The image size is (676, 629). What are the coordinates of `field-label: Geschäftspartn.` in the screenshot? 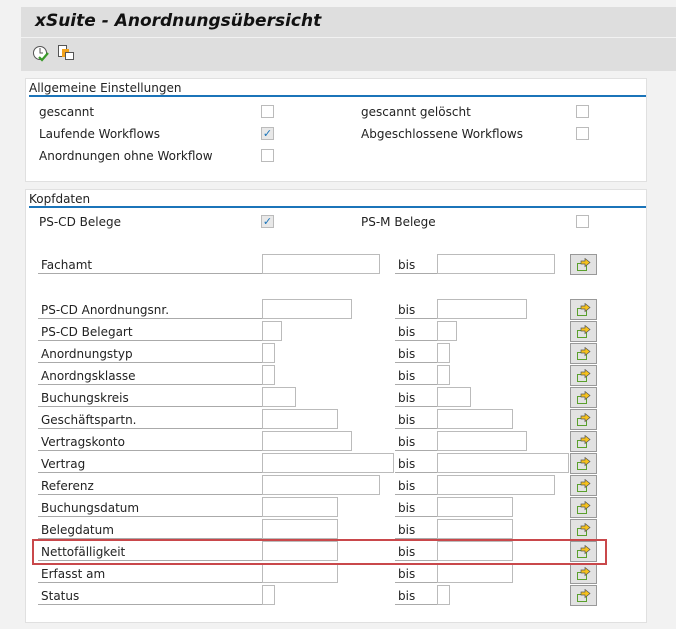 It's located at (150, 419).